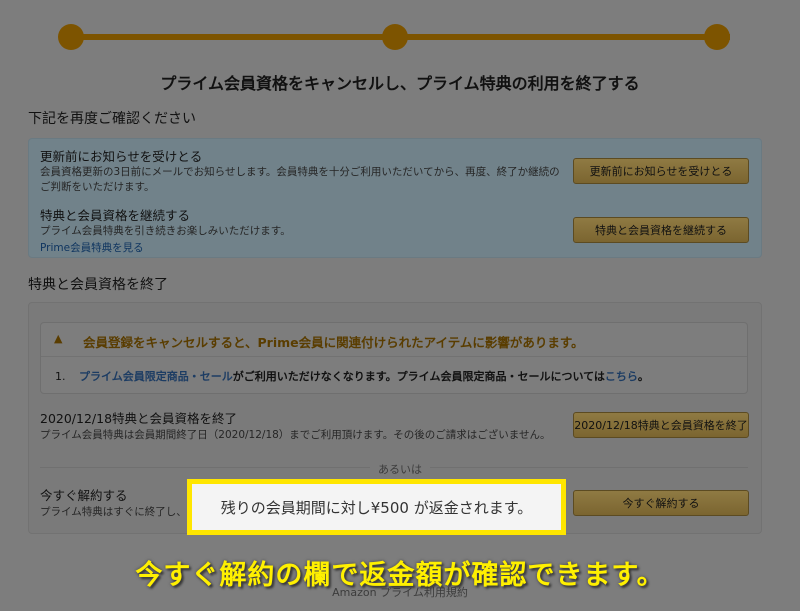 The image size is (800, 611). I want to click on cancel-now-title: 今すぐ解約する, so click(84, 495).